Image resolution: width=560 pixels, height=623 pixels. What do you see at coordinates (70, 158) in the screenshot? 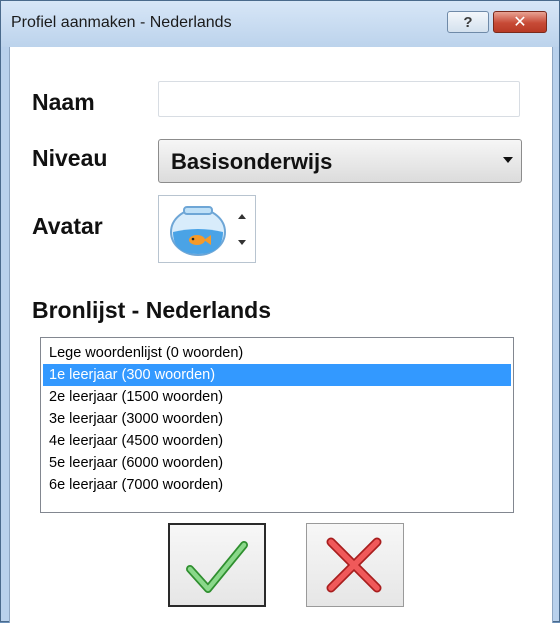
I see `level-label: Niveau` at bounding box center [70, 158].